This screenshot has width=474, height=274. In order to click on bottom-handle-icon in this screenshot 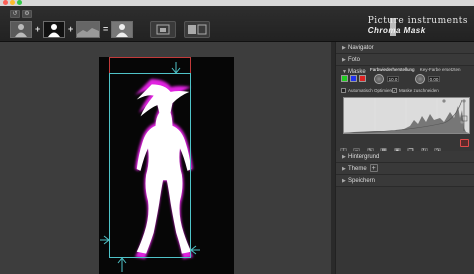, I will do `click(122, 264)`.